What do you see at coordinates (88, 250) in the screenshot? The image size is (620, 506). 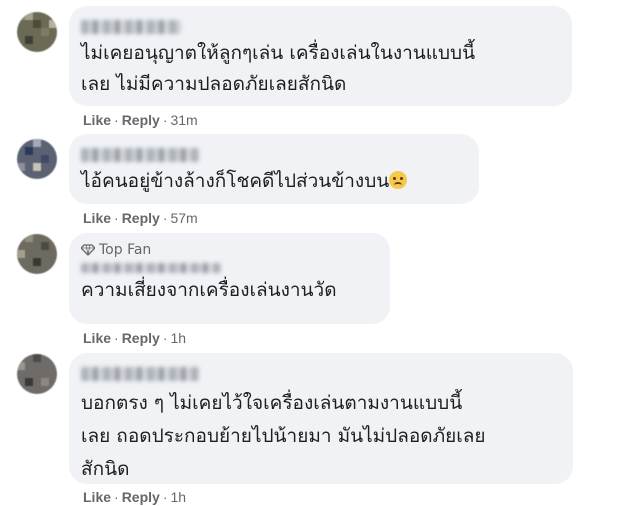 I see `diamond-icon` at bounding box center [88, 250].